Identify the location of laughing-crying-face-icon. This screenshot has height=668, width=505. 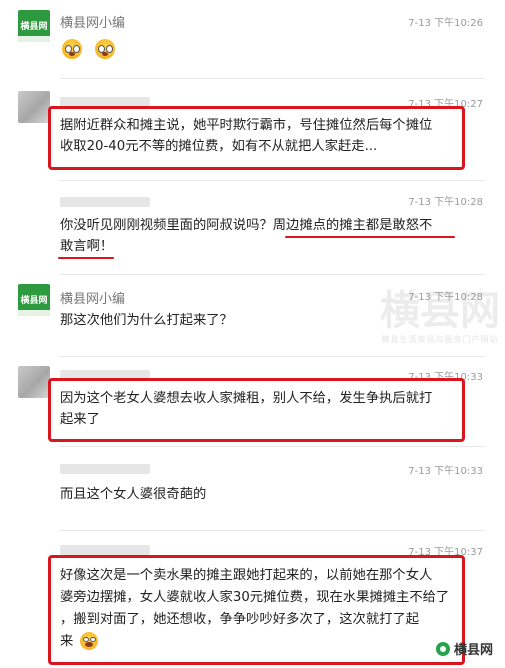
(88, 641).